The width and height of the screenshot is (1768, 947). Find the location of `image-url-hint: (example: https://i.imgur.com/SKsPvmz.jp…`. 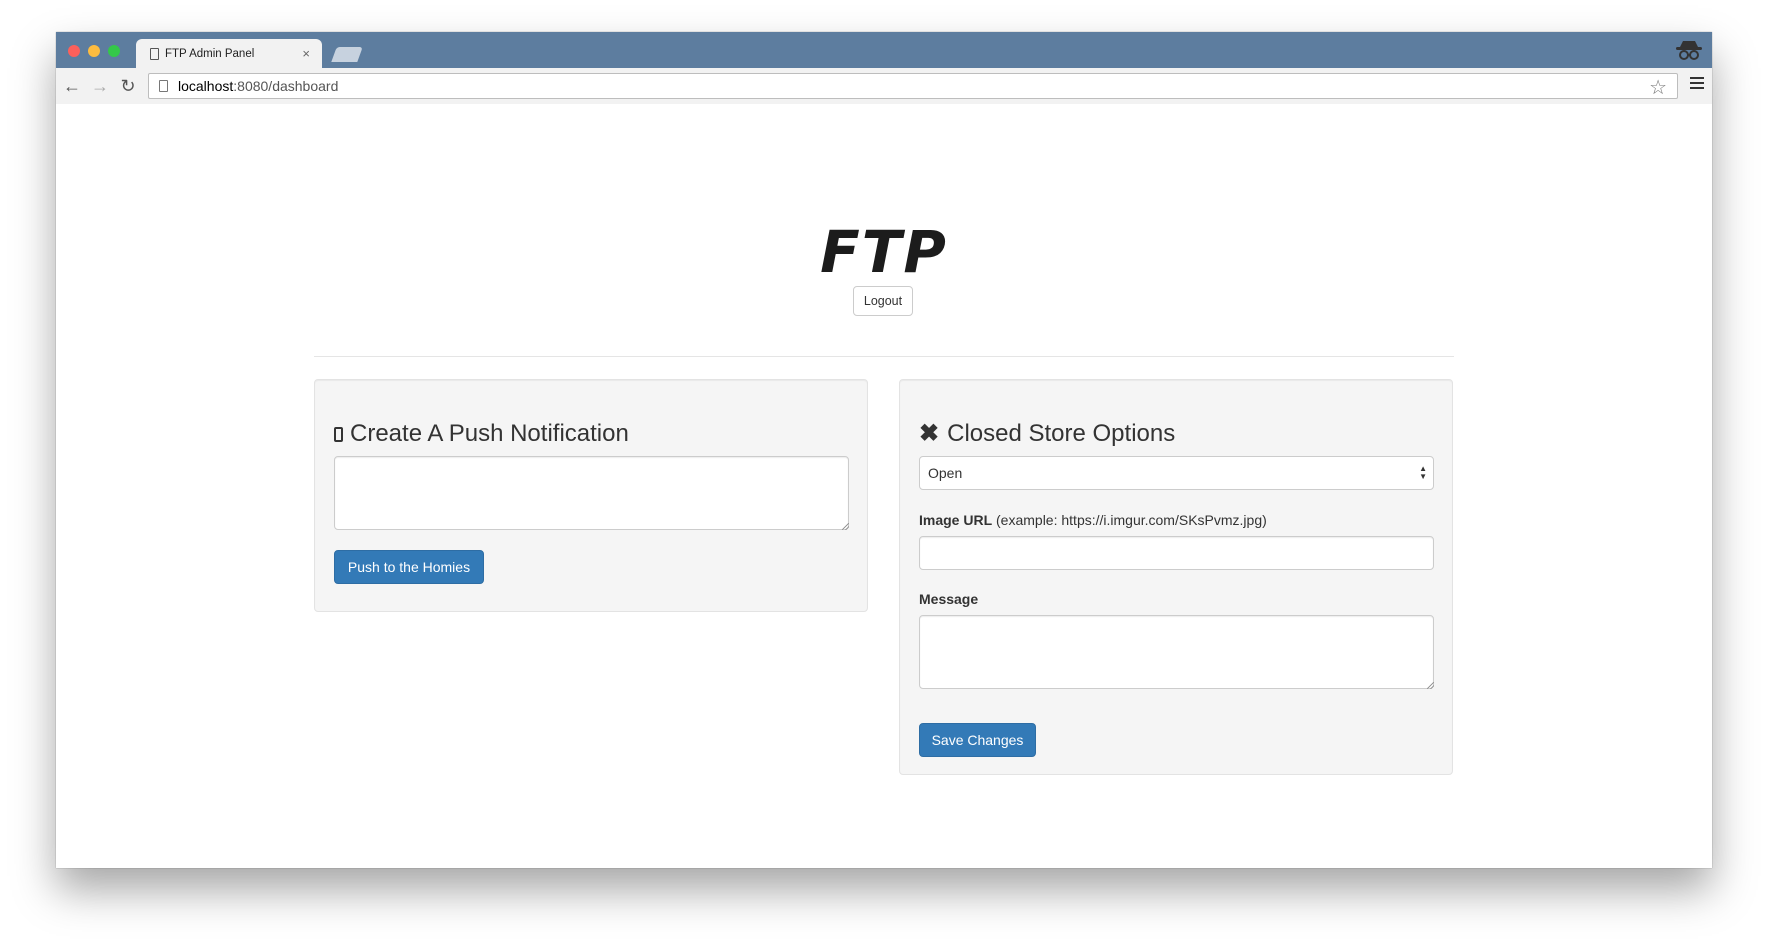

image-url-hint: (example: https://i.imgur.com/SKsPvmz.jp… is located at coordinates (1129, 520).